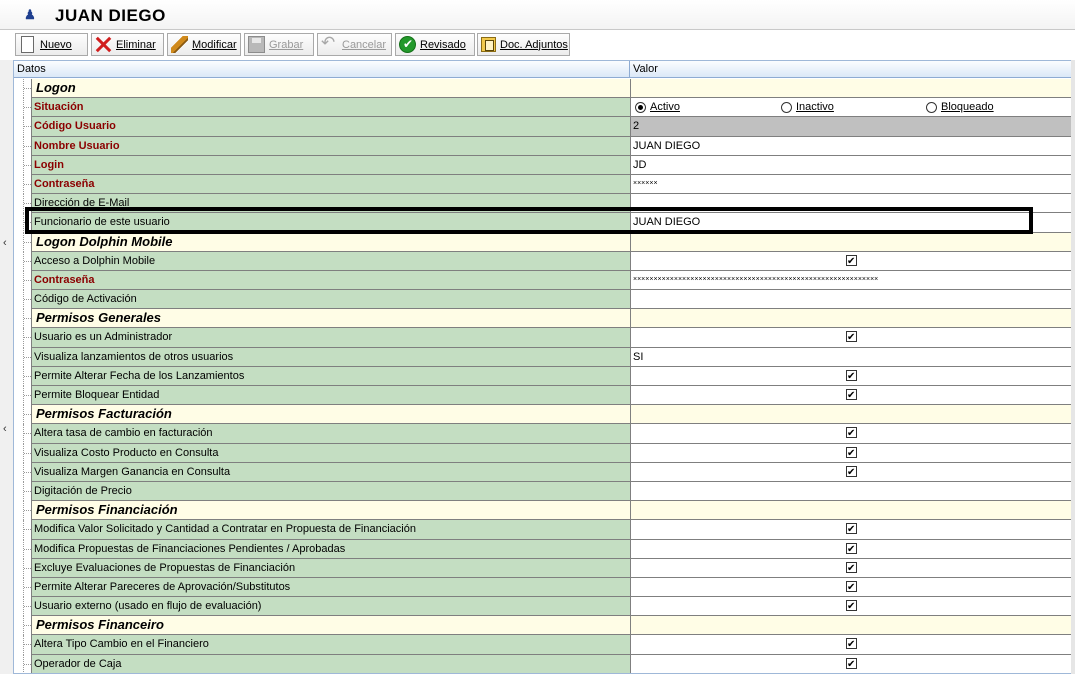  Describe the element at coordinates (31, 69) in the screenshot. I see `column-header-datos: Datos` at that location.